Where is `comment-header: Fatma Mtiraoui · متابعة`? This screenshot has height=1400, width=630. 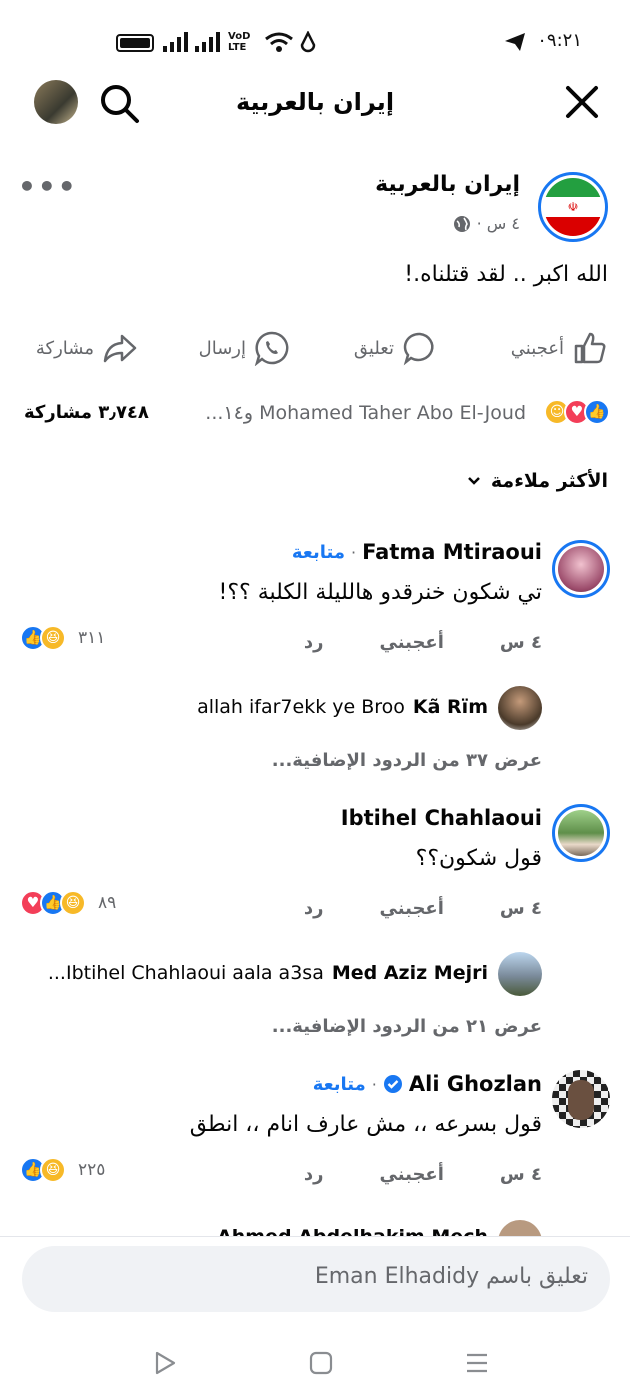
comment-header: Fatma Mtiraoui · متابعة is located at coordinates (417, 552).